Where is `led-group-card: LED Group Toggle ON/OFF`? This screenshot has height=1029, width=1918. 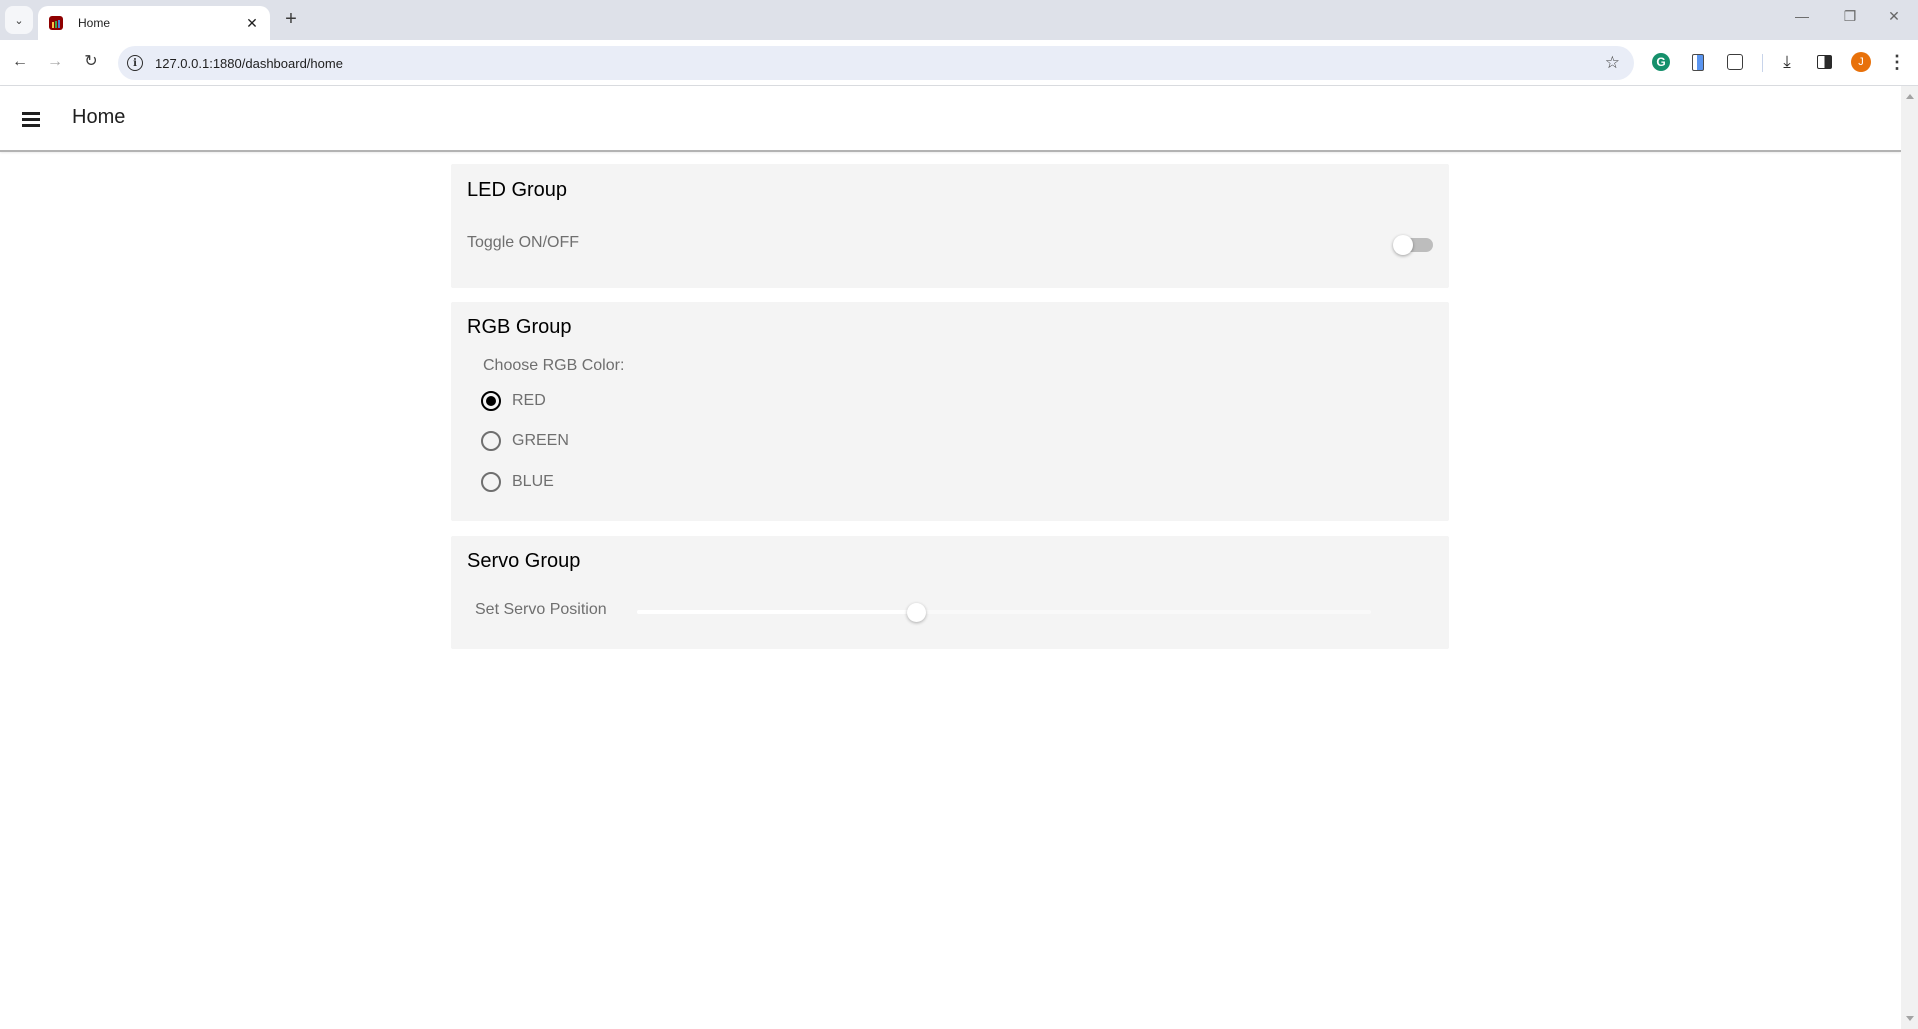
led-group-card: LED Group Toggle ON/OFF is located at coordinates (950, 226).